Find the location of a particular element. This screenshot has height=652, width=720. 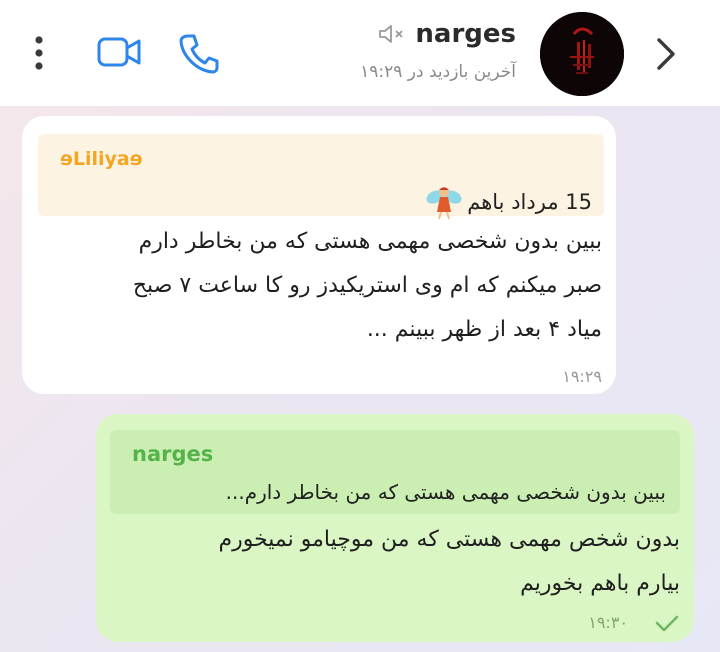

contact-title: narges is located at coordinates (446, 34).